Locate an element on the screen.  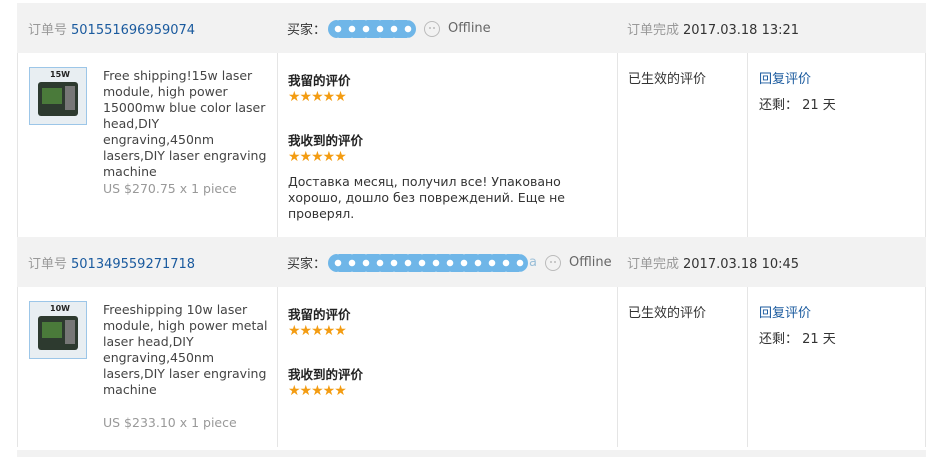
product-price: US $270.75 x 1 piece is located at coordinates (170, 188).